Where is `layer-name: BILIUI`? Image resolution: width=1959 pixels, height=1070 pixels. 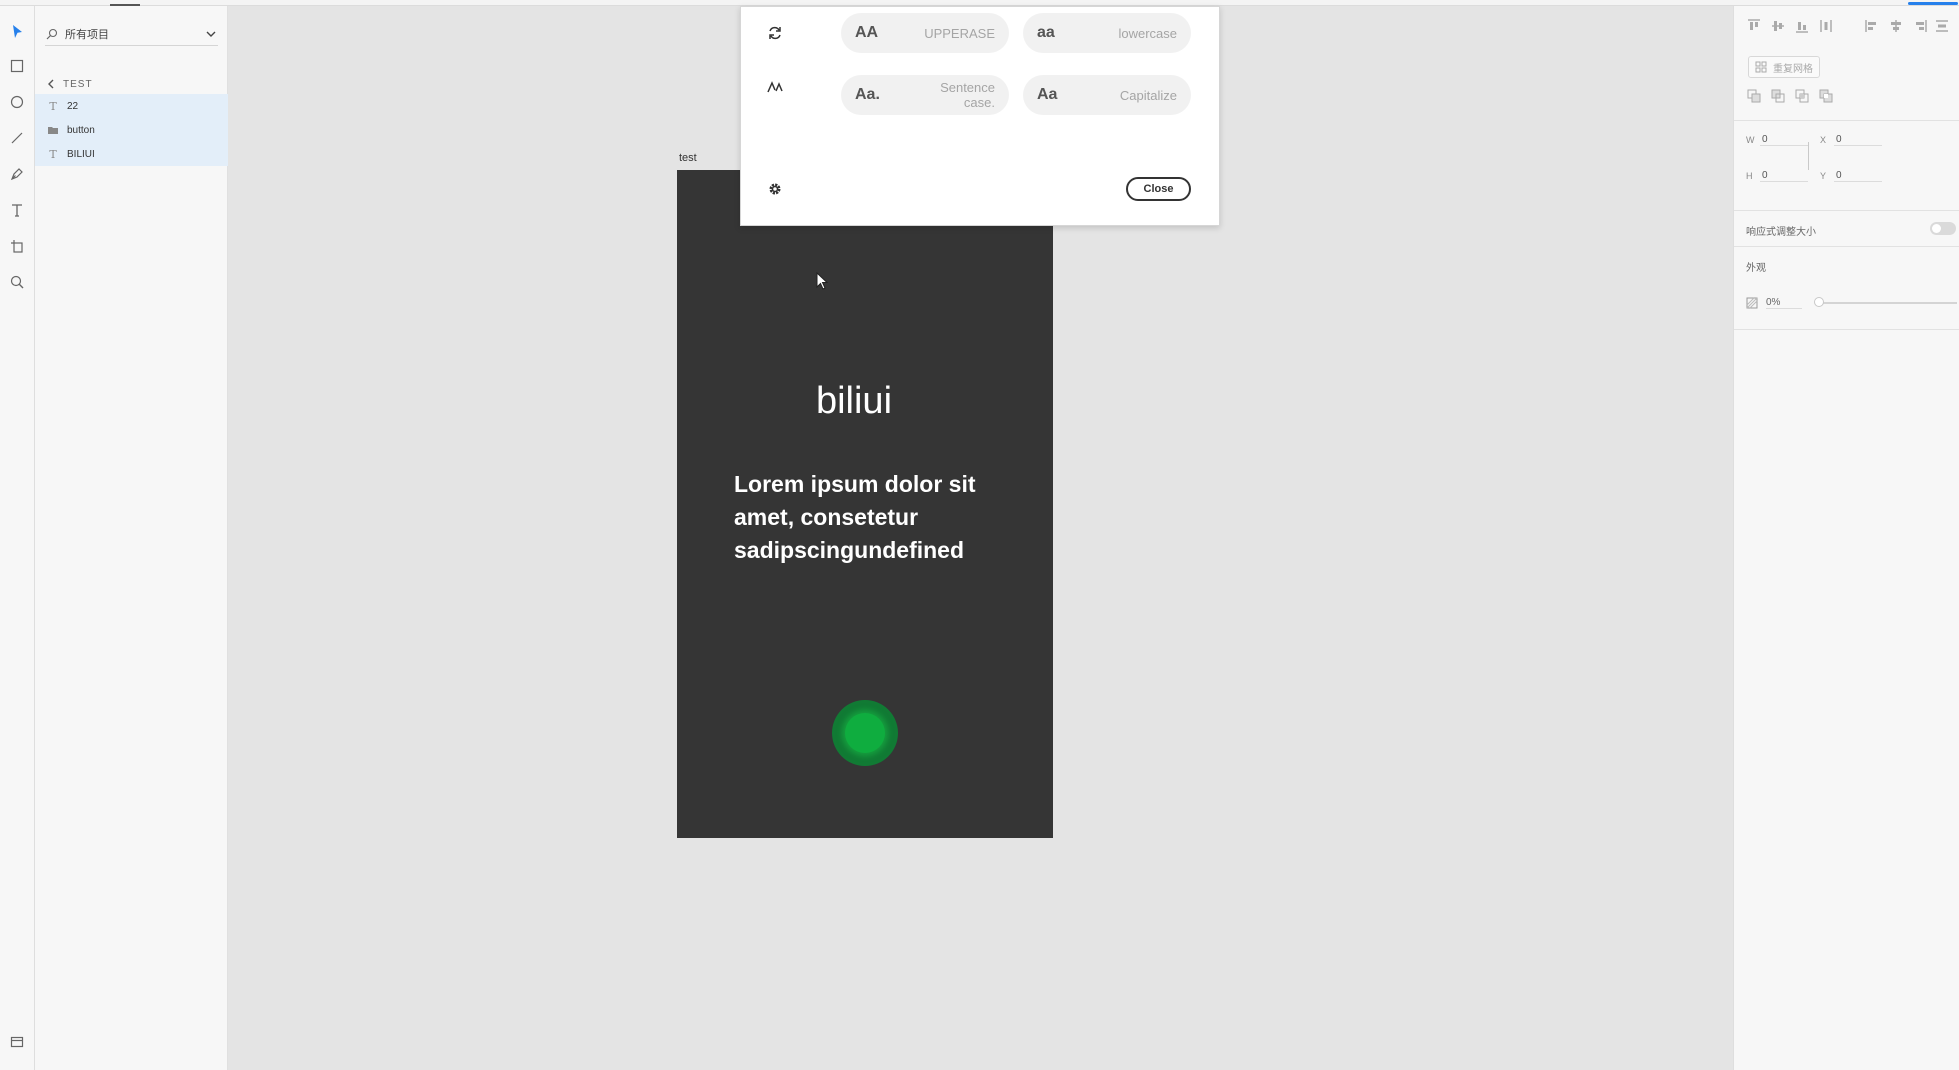 layer-name: BILIUI is located at coordinates (81, 154).